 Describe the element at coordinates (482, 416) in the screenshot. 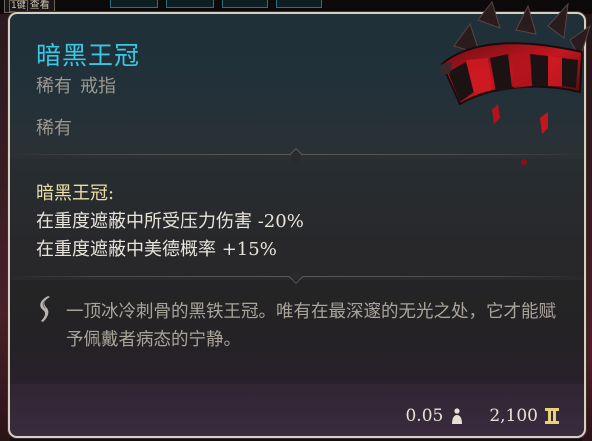

I see `item-footer: 0.05 2,100` at that location.